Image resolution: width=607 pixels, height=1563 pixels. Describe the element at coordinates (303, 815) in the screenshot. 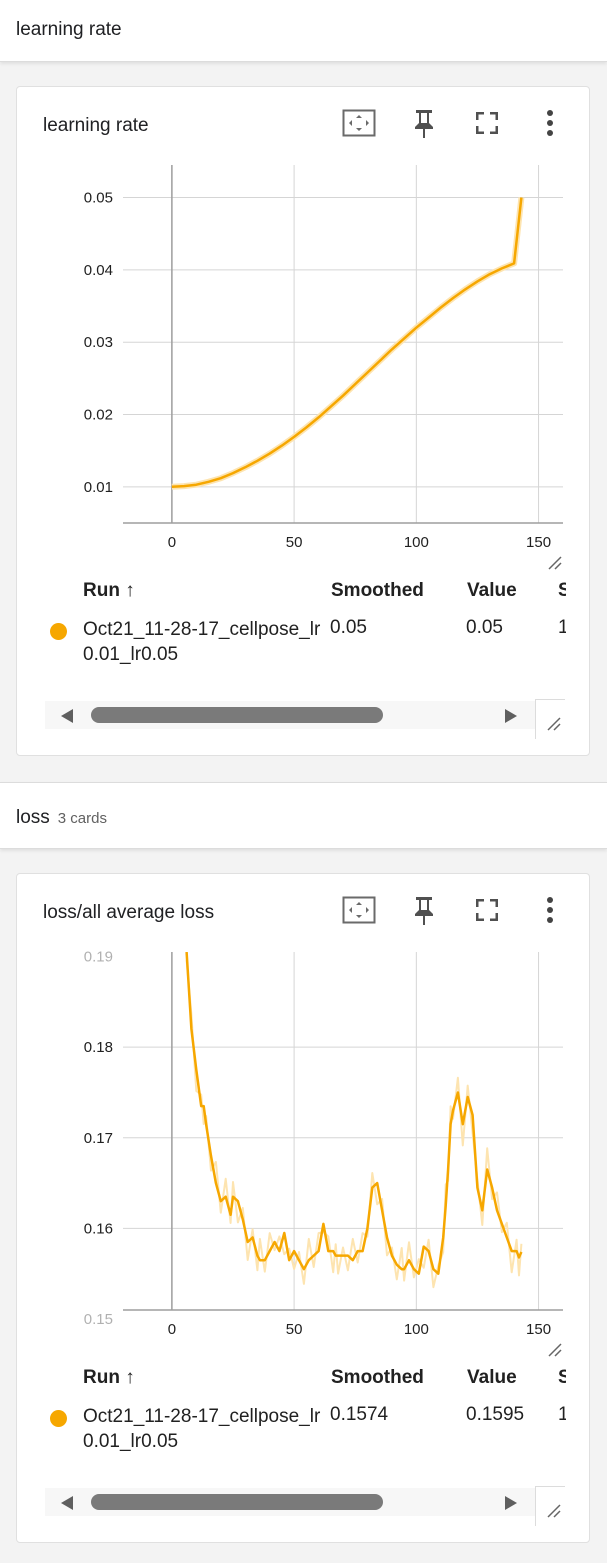

I see `group-header-loss: loss 3 cards` at that location.